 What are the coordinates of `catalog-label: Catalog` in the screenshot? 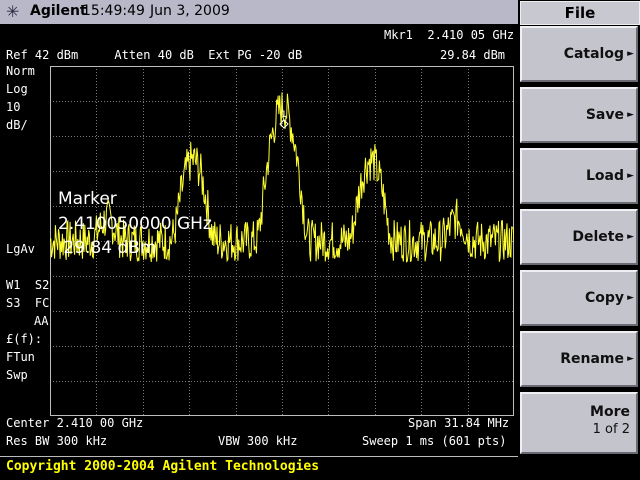 It's located at (593, 54).